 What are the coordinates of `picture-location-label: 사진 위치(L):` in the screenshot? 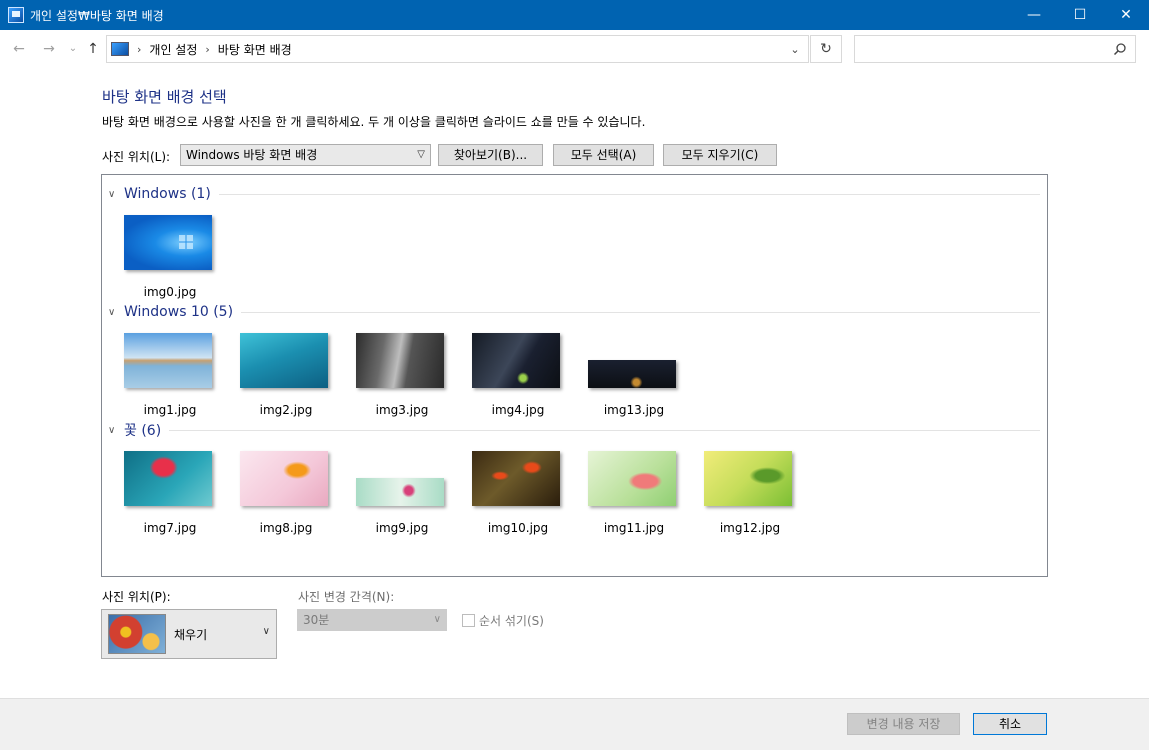 It's located at (136, 157).